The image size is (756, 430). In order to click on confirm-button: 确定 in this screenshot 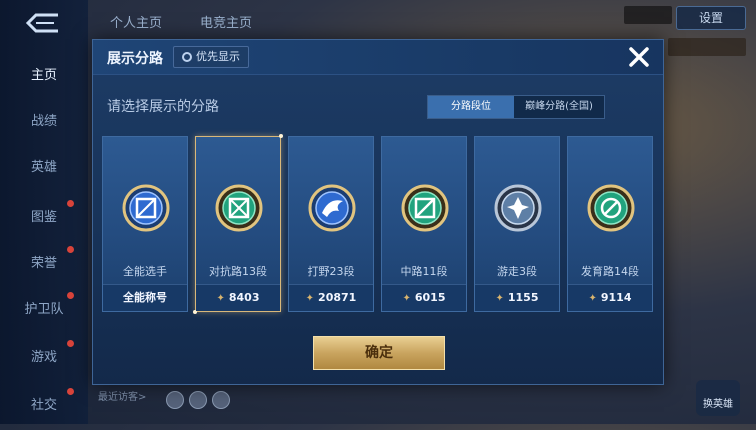, I will do `click(379, 353)`.